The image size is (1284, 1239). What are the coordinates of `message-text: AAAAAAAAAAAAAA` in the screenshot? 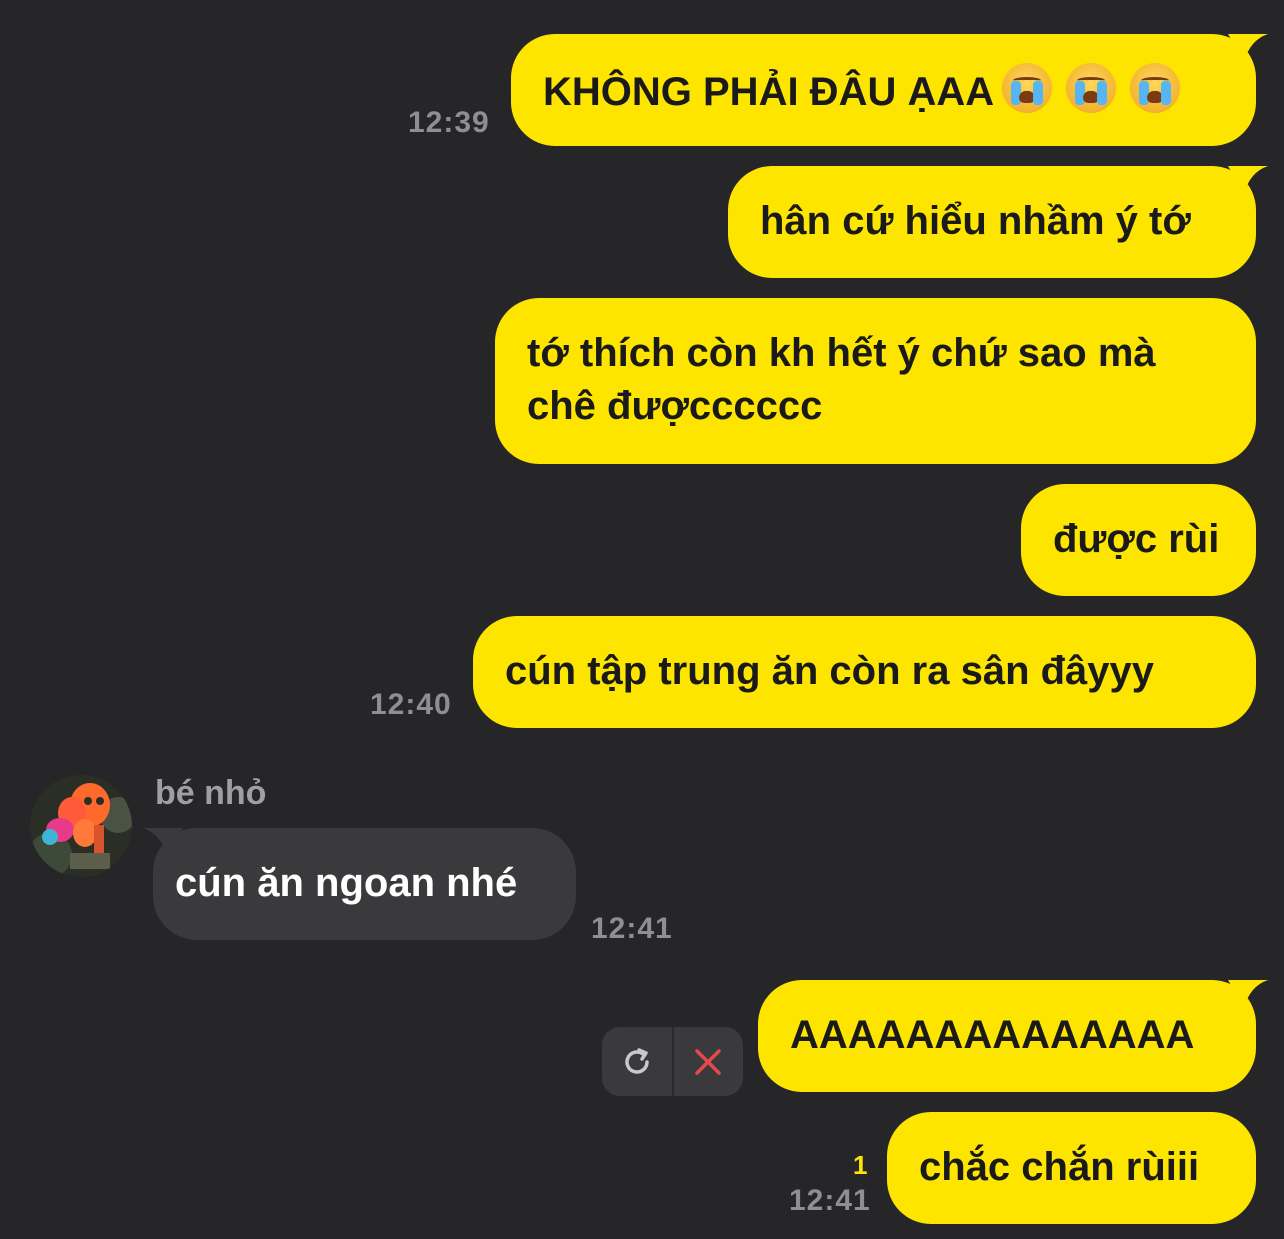 It's located at (992, 1035).